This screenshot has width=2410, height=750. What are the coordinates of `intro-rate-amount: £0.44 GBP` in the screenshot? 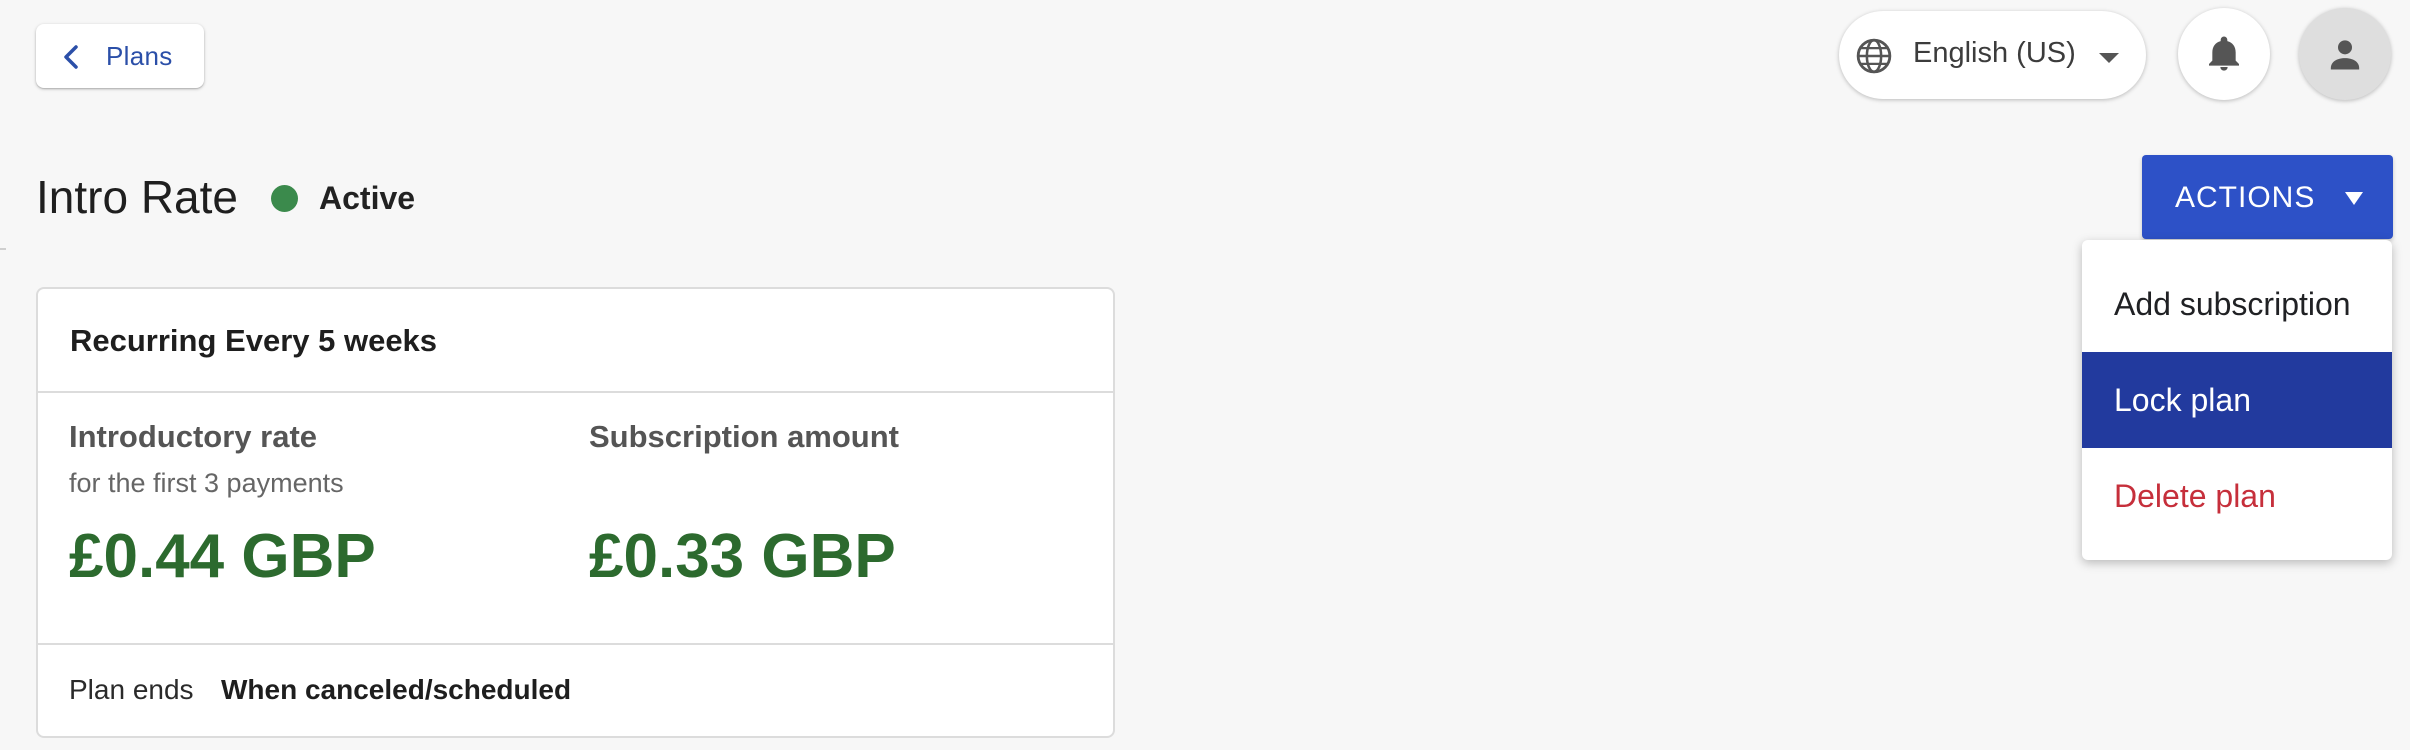 It's located at (222, 556).